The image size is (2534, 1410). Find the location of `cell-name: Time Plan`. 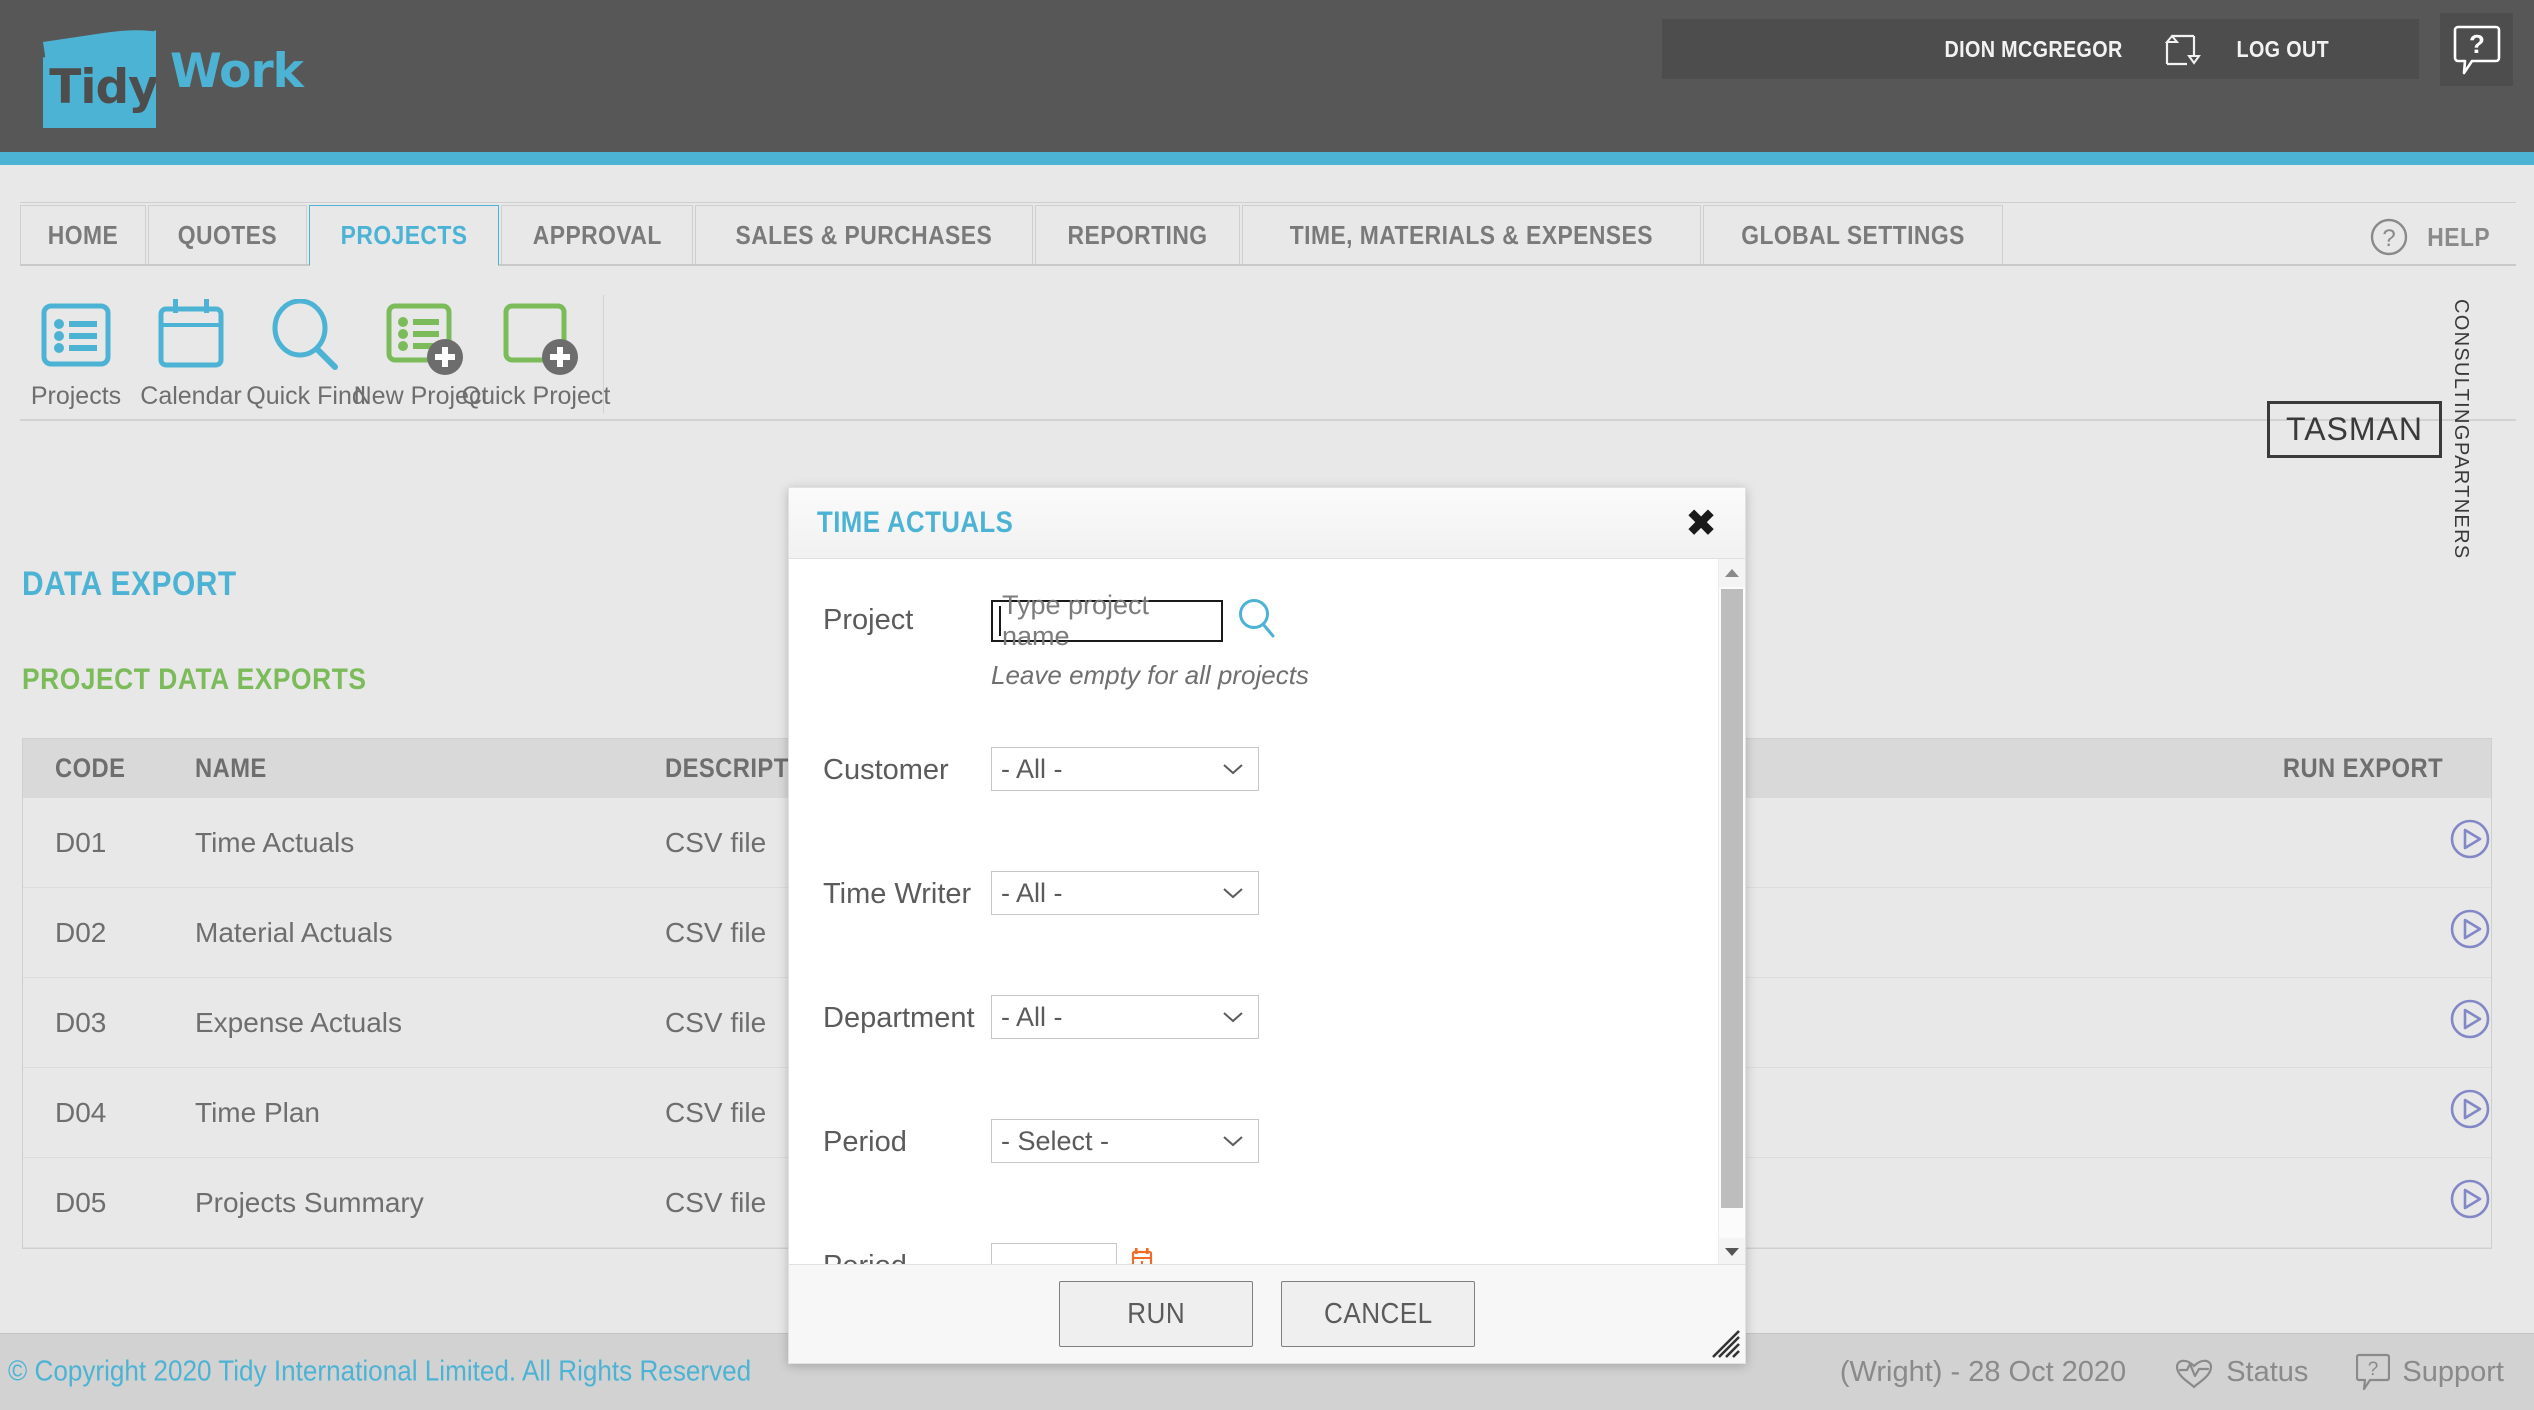

cell-name: Time Plan is located at coordinates (398, 1112).